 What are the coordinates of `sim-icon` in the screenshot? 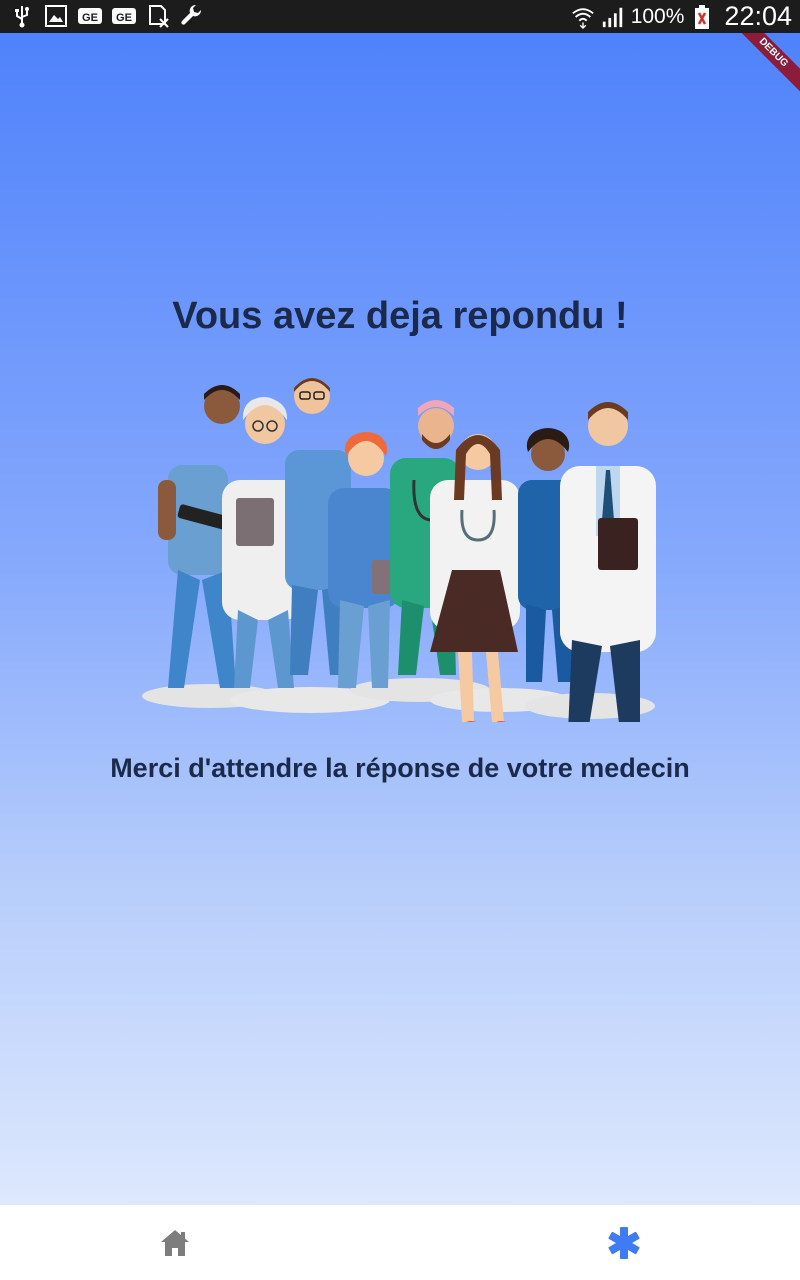 It's located at (158, 16).